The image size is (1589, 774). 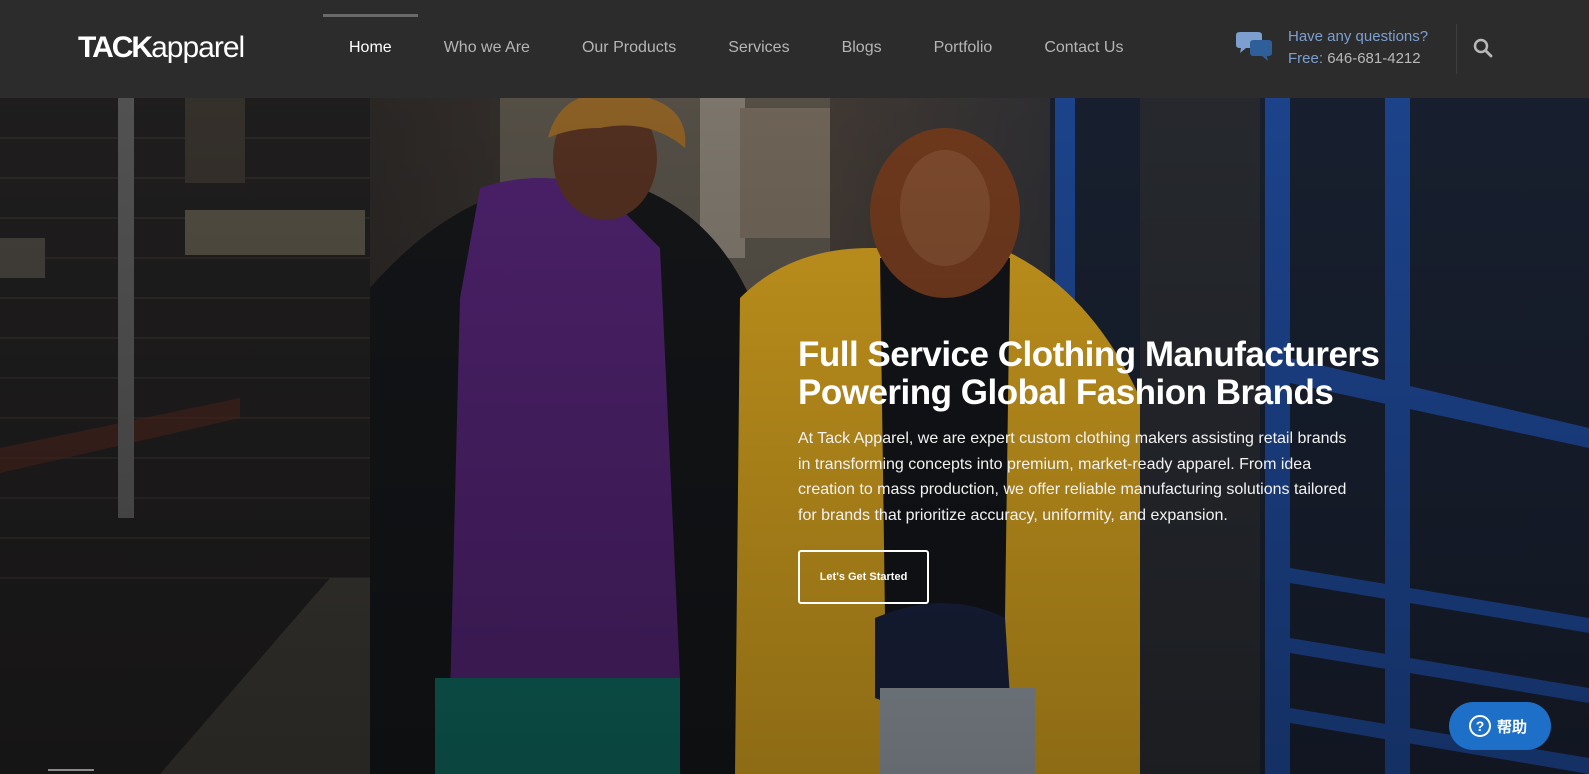 What do you see at coordinates (629, 49) in the screenshot?
I see `nav-item-our-products: Our Products` at bounding box center [629, 49].